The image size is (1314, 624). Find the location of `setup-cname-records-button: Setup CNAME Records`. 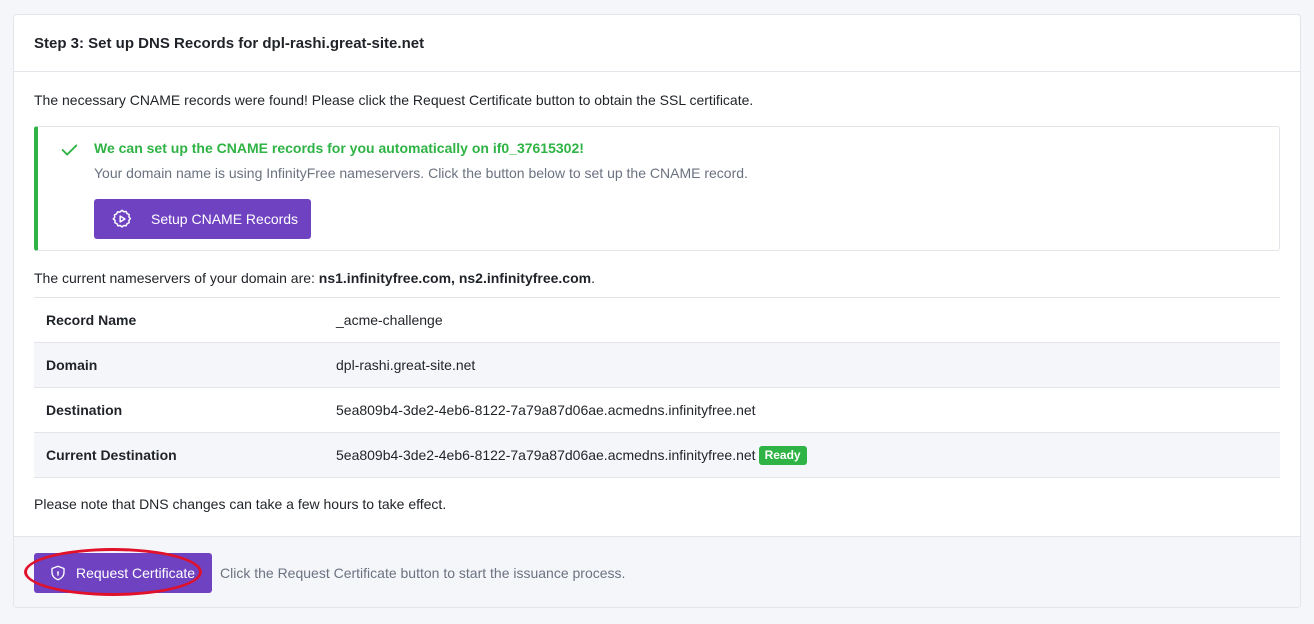

setup-cname-records-button: Setup CNAME Records is located at coordinates (202, 219).